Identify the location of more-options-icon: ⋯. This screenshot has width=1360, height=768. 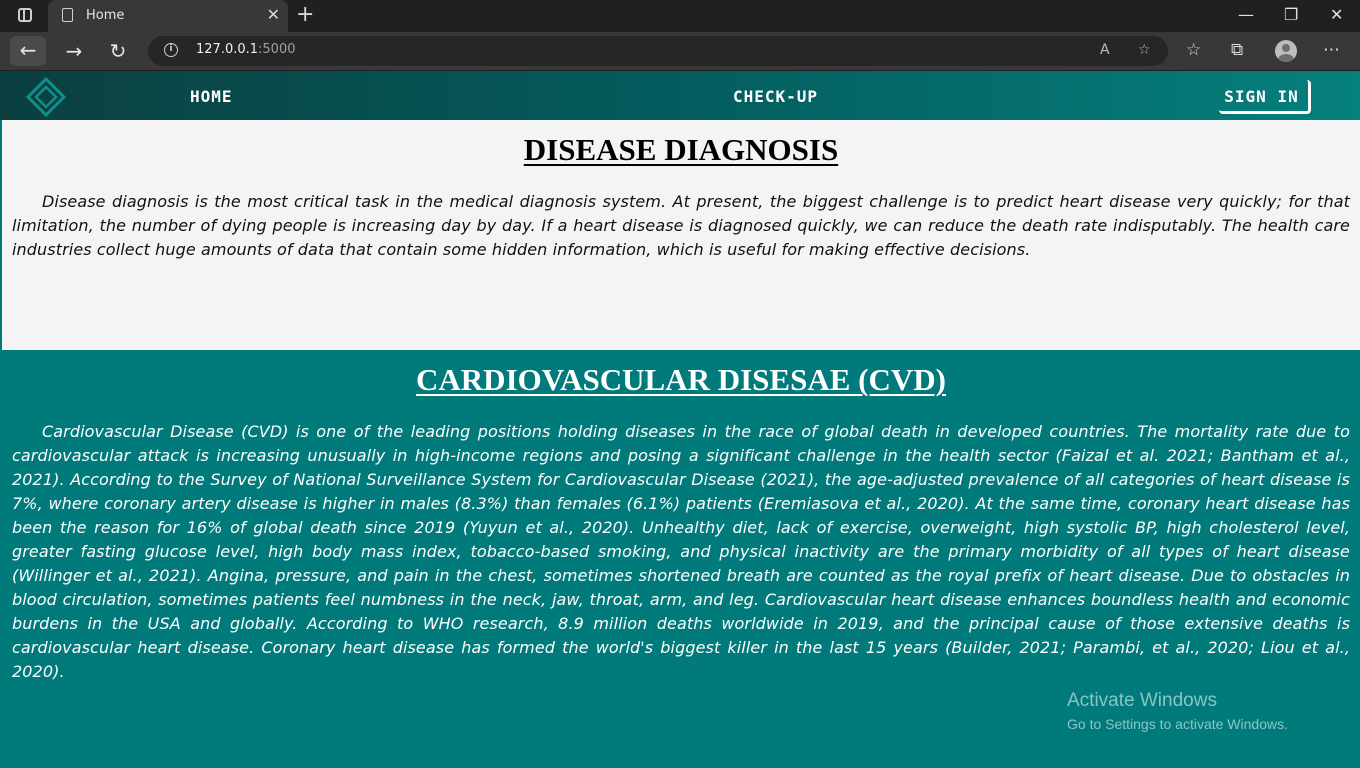
(1331, 50).